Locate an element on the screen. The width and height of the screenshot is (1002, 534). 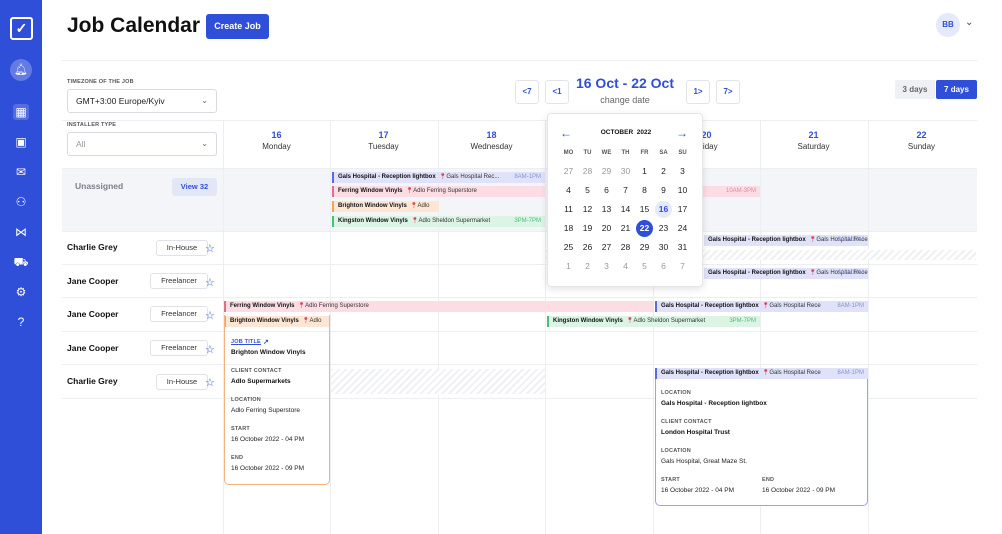
timezone-select: GMT+3:00 Europe/Kyiv ⌄ is located at coordinates (142, 101).